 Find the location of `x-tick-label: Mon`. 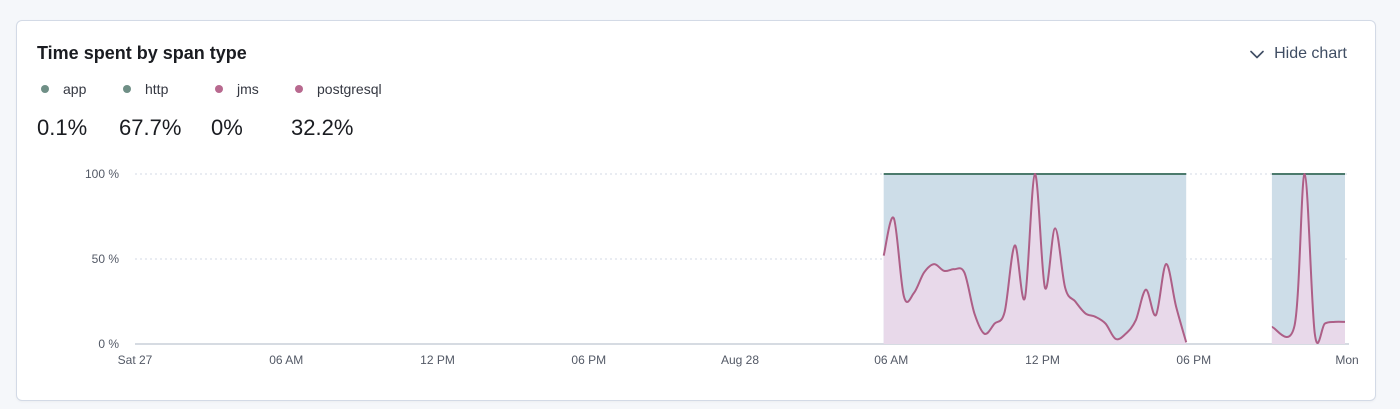

x-tick-label: Mon is located at coordinates (1346, 360).